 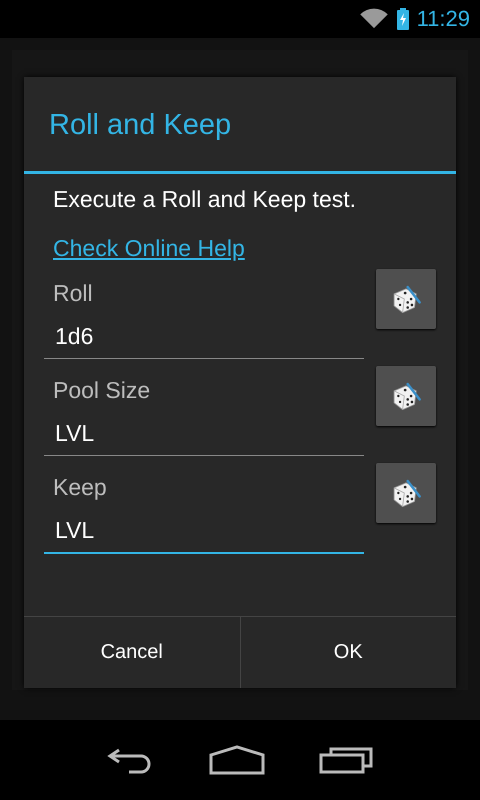 I want to click on dialog-button: OK, so click(x=348, y=652).